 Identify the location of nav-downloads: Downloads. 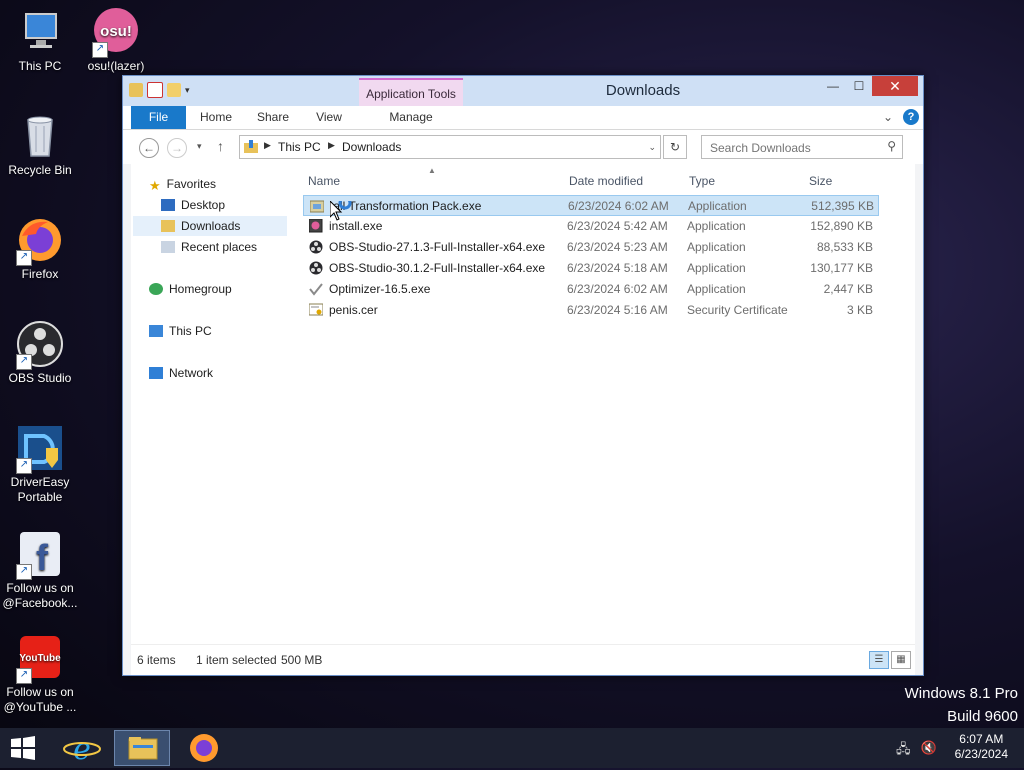
(210, 226).